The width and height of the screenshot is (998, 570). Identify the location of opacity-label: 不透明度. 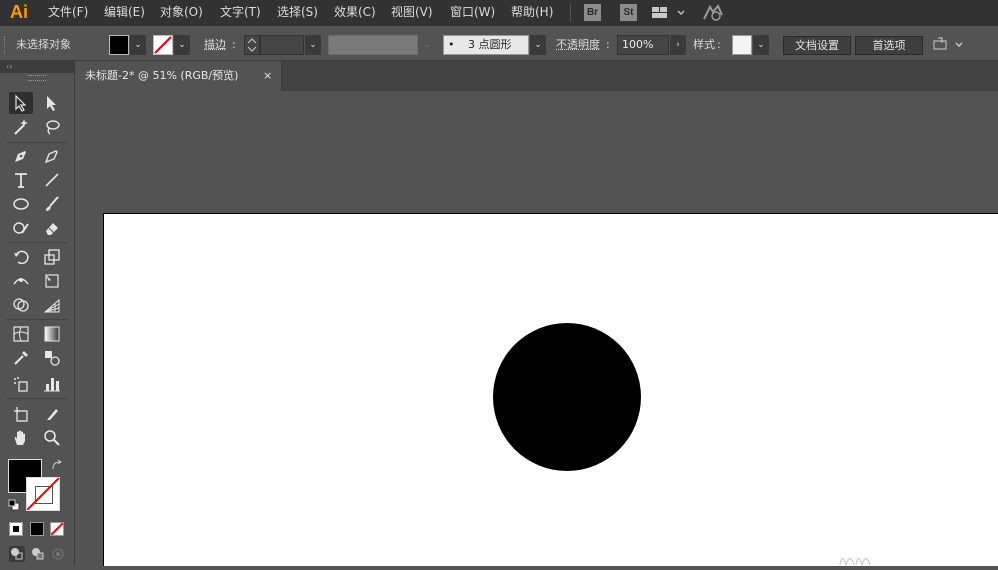
(578, 45).